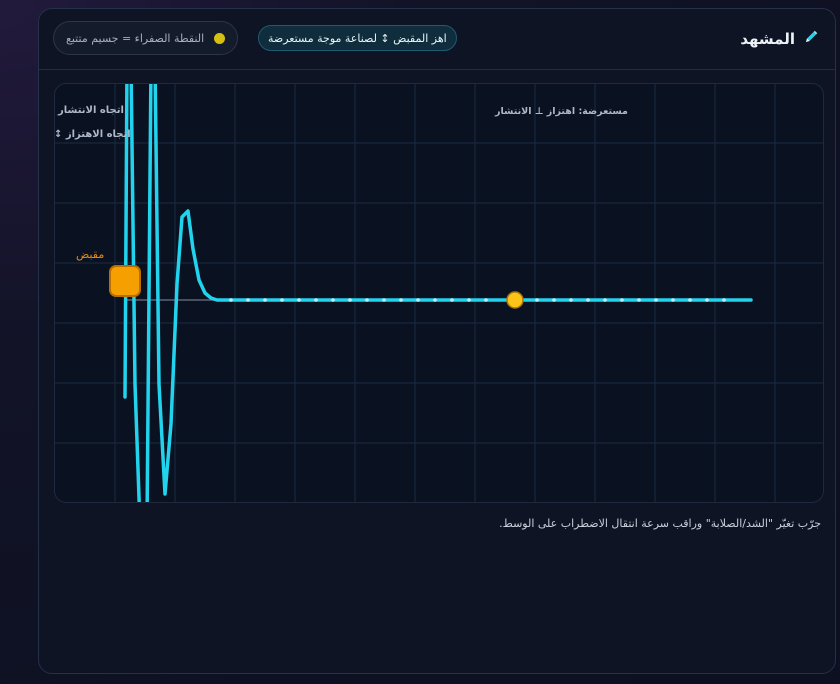 The image size is (840, 684). I want to click on tracer-legend: النقطة الصفراء = جسيم متتبع, so click(146, 38).